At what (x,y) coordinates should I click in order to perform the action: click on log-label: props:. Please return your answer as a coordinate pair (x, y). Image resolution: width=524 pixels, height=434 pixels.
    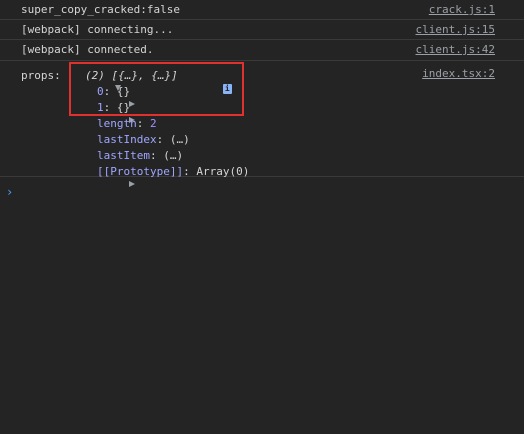
    Looking at the image, I should click on (41, 75).